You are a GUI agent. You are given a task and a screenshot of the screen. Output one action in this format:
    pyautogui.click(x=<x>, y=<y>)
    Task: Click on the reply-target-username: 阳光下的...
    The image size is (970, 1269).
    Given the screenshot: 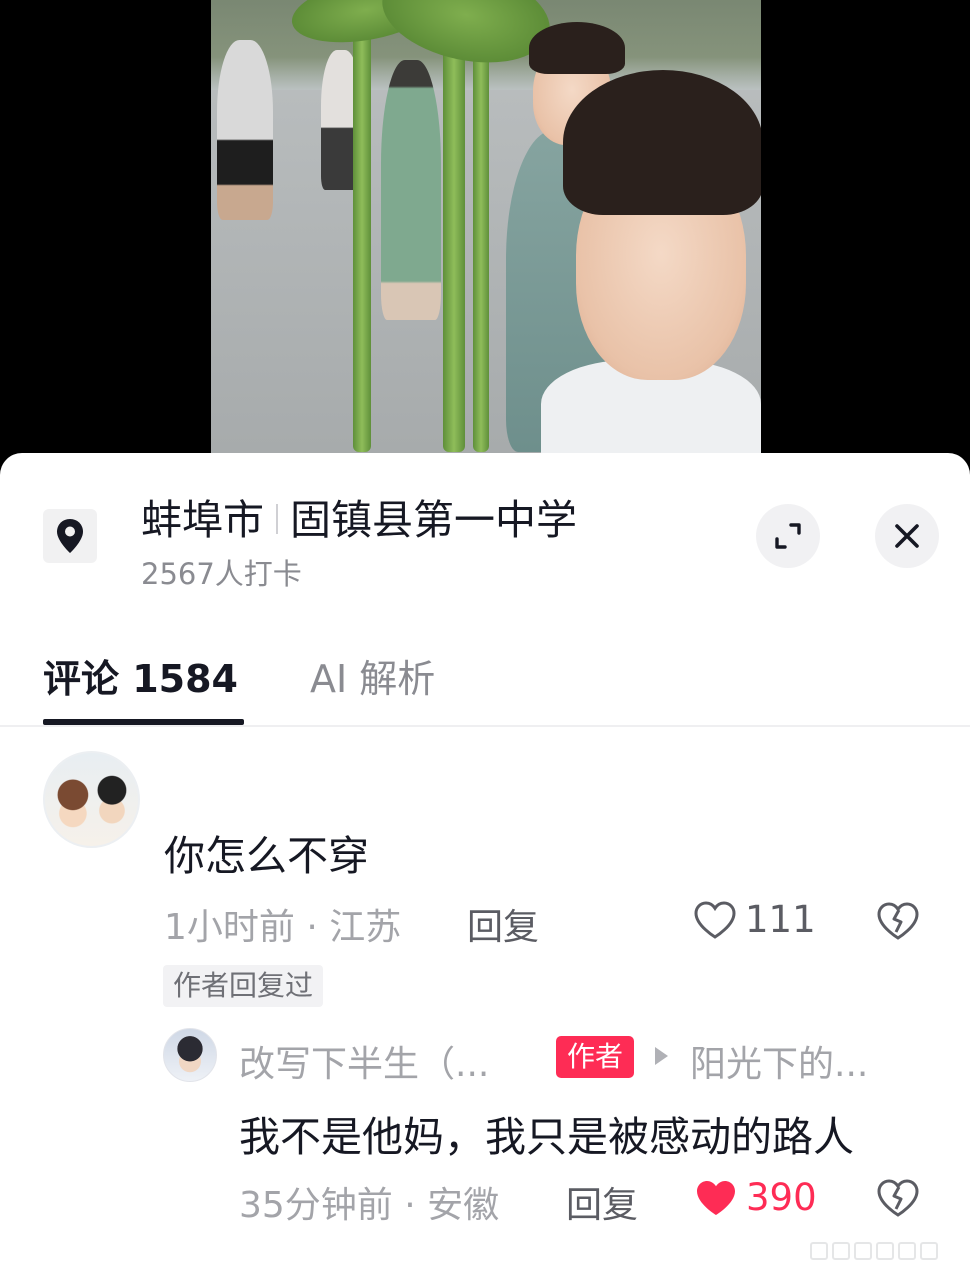 What is the action you would take?
    pyautogui.click(x=779, y=1061)
    